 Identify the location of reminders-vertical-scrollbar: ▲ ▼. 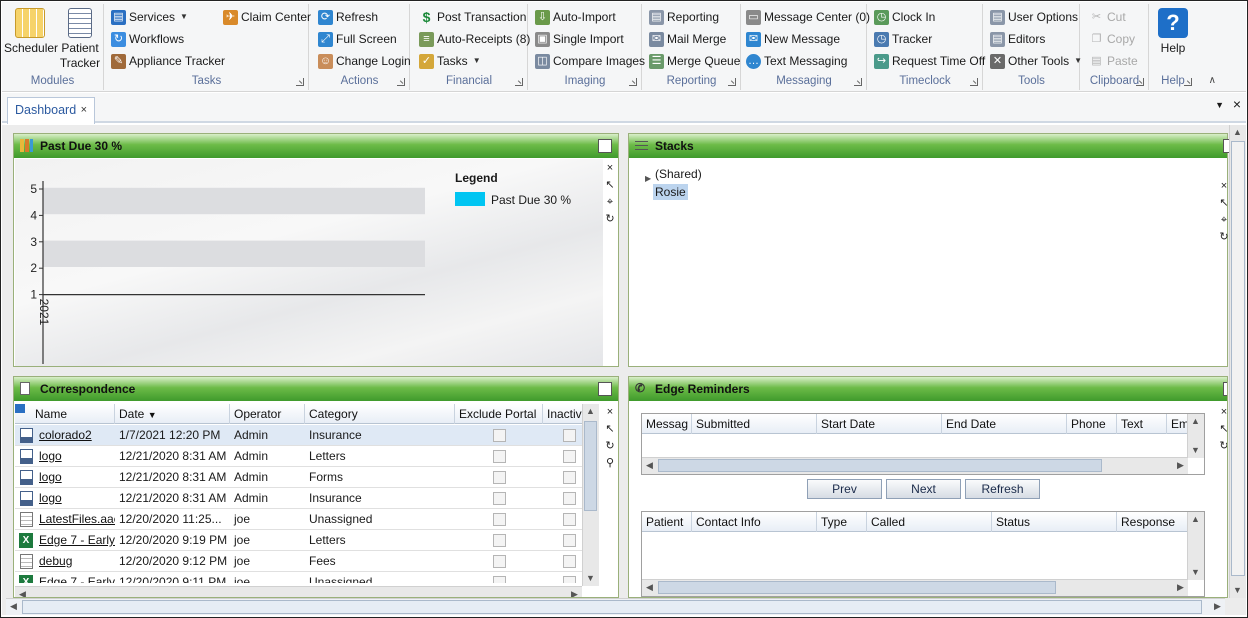
(1195, 436).